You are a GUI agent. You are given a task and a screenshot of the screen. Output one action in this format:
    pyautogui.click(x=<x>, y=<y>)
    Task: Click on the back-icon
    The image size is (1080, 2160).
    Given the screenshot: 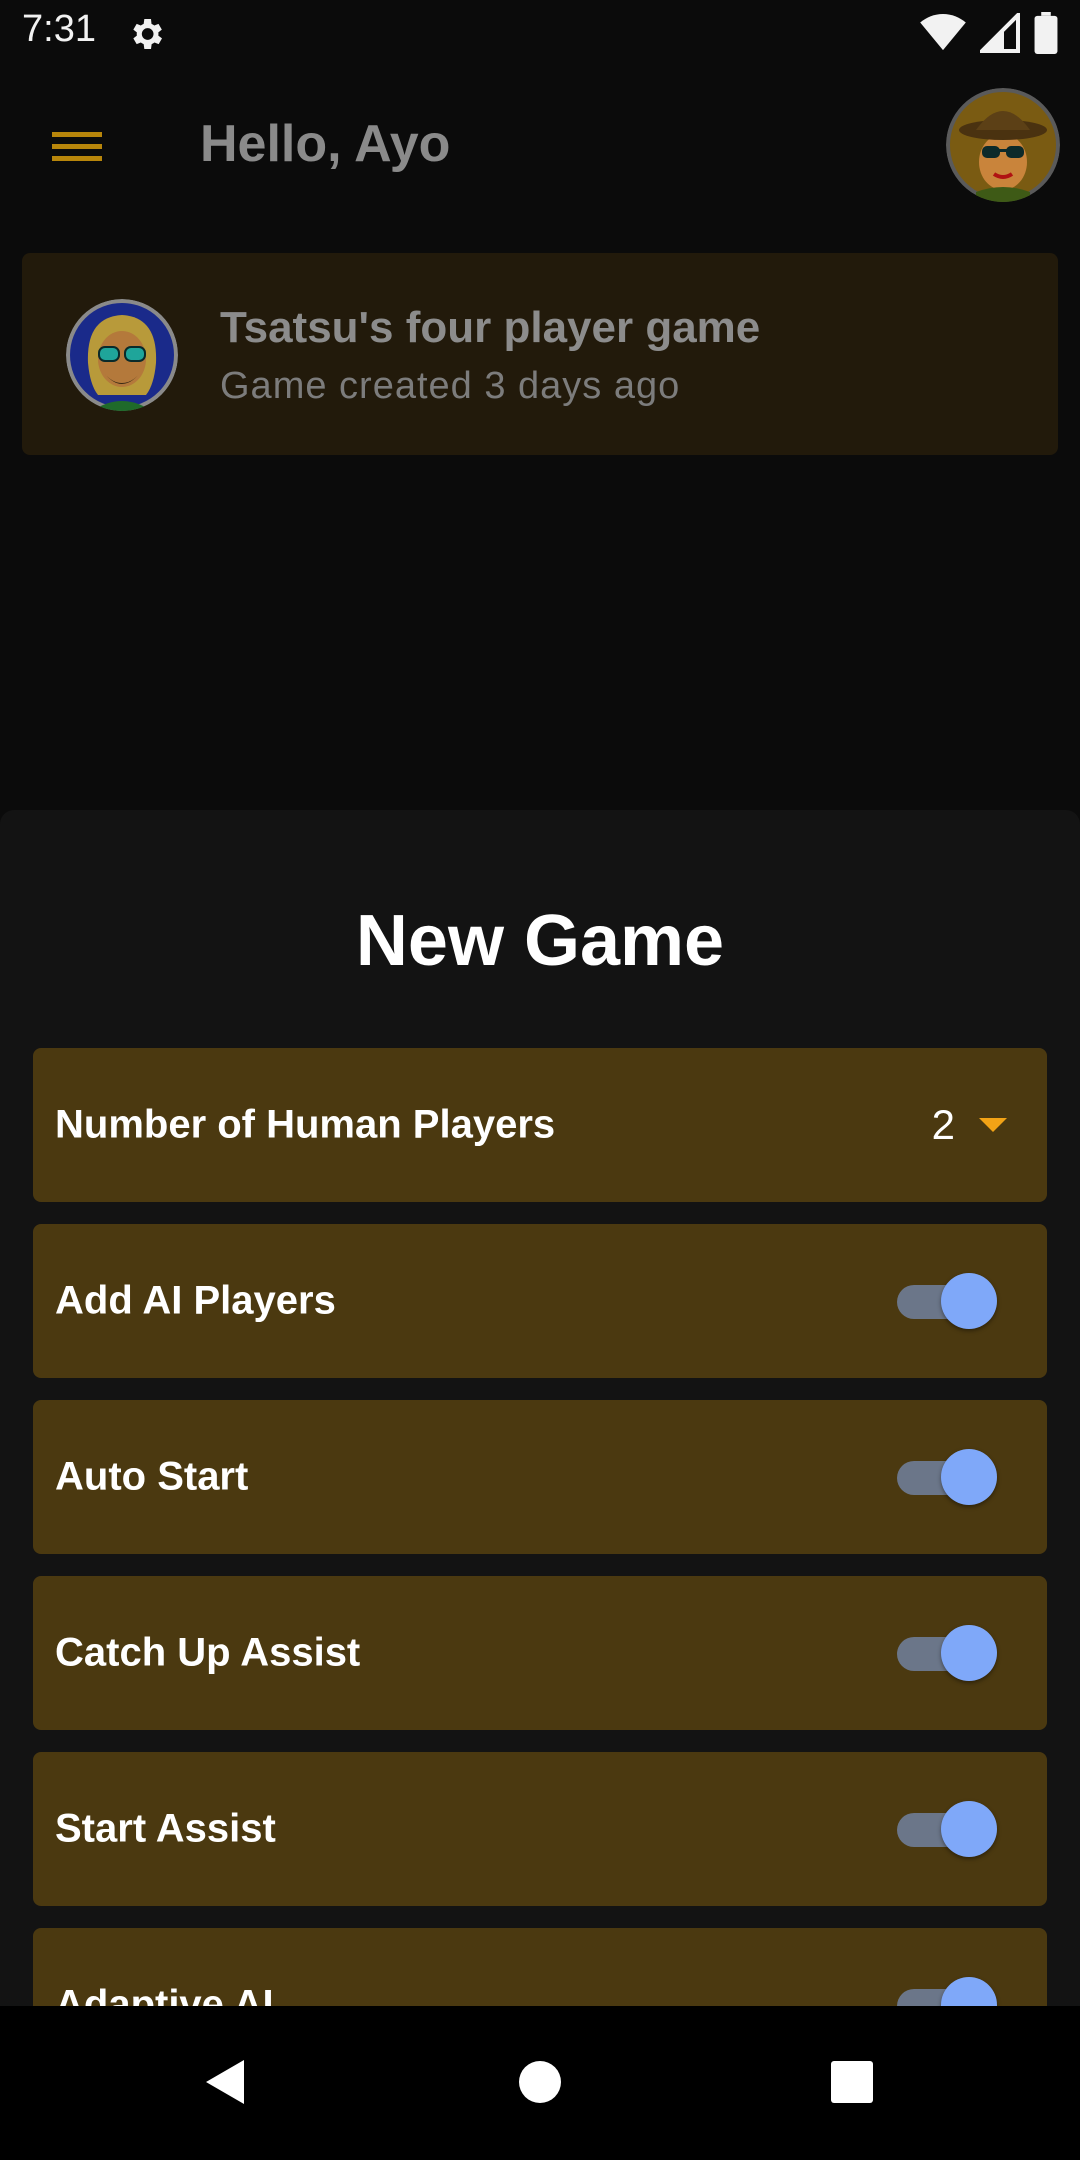 What is the action you would take?
    pyautogui.click(x=226, y=2082)
    